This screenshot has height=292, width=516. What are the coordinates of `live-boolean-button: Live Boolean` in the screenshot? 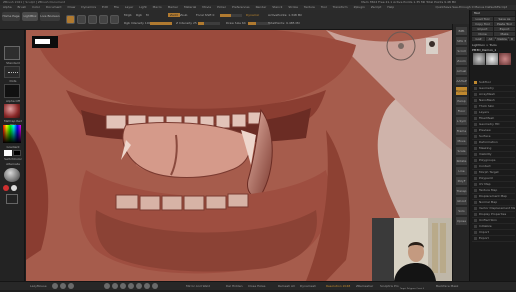 It's located at (50, 16).